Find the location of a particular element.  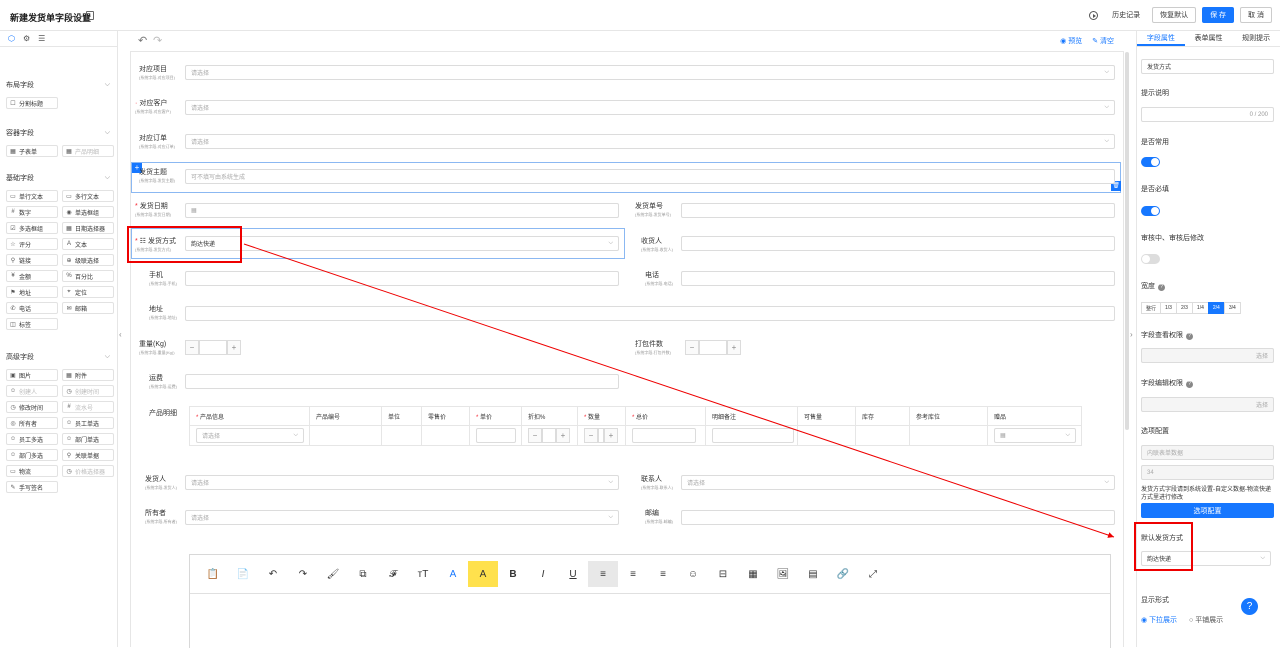

cancel-button: 取 消 is located at coordinates (1256, 15).